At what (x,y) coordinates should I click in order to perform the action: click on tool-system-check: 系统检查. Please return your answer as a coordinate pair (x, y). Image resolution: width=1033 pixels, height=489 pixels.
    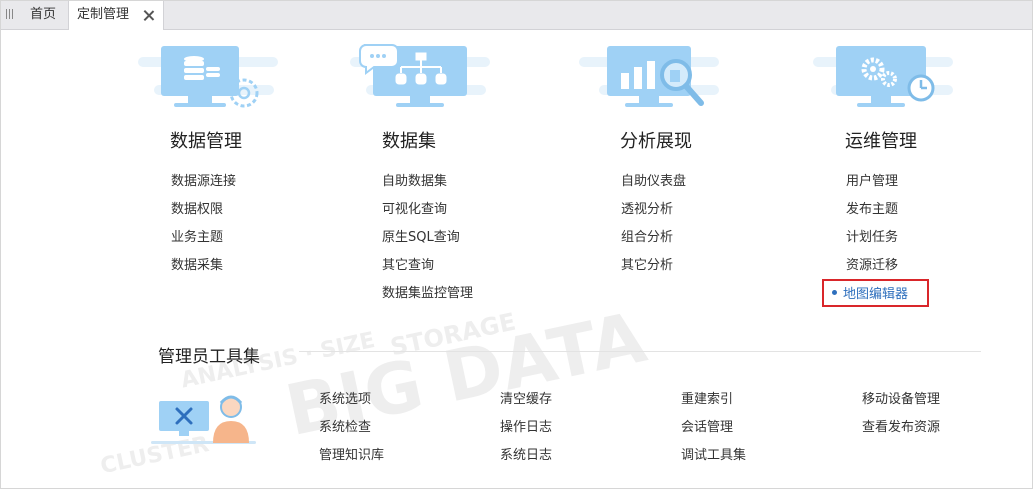
    Looking at the image, I should click on (345, 425).